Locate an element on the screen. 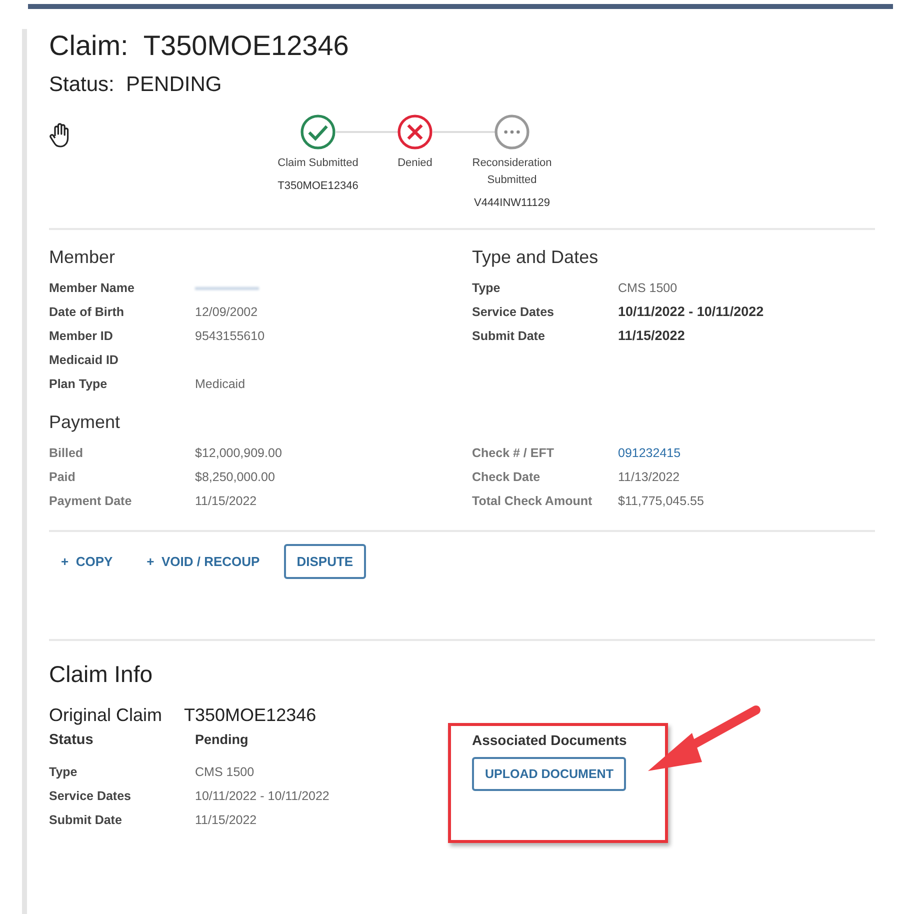  step-reference: T350MOE12346 is located at coordinates (318, 186).